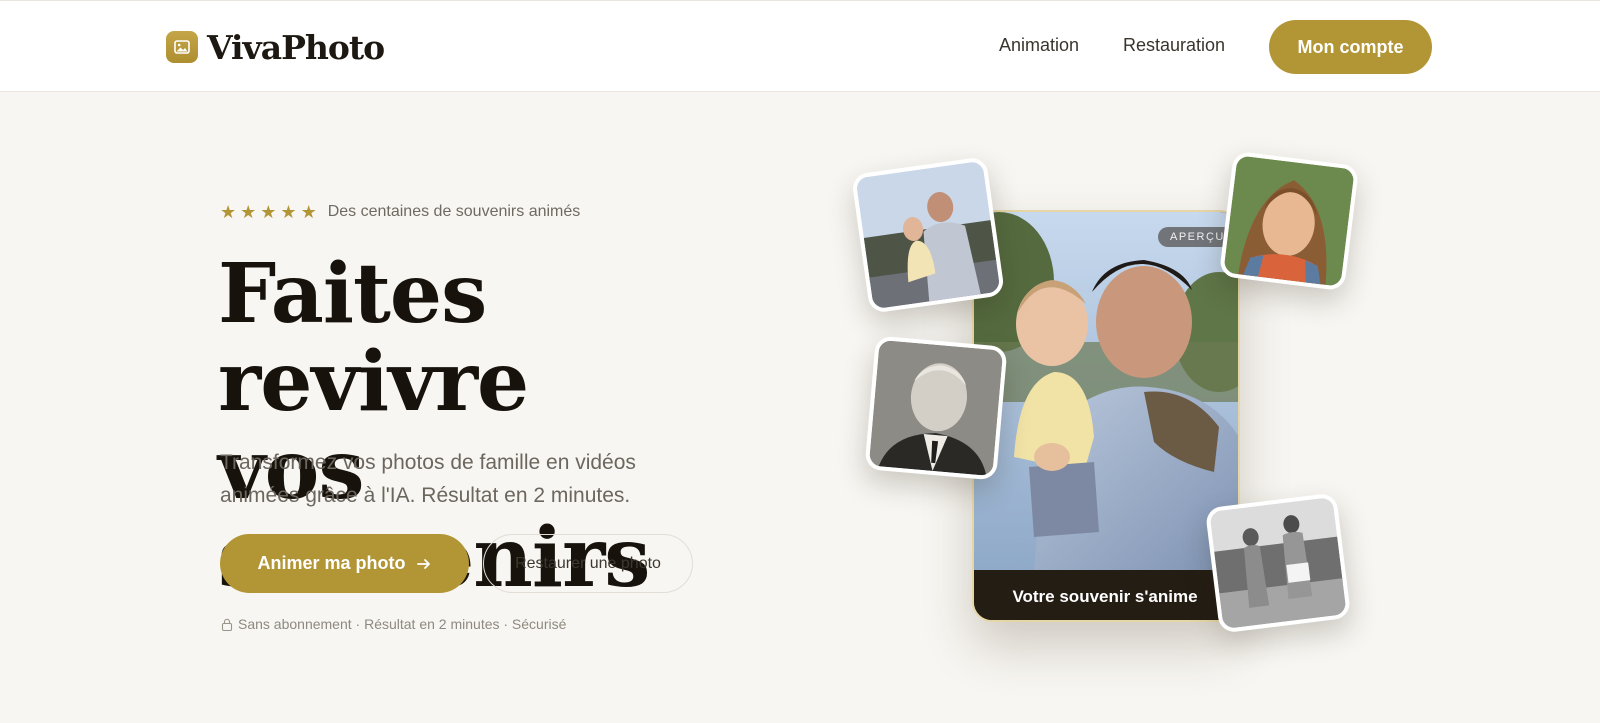  Describe the element at coordinates (227, 624) in the screenshot. I see `lock-icon` at that location.